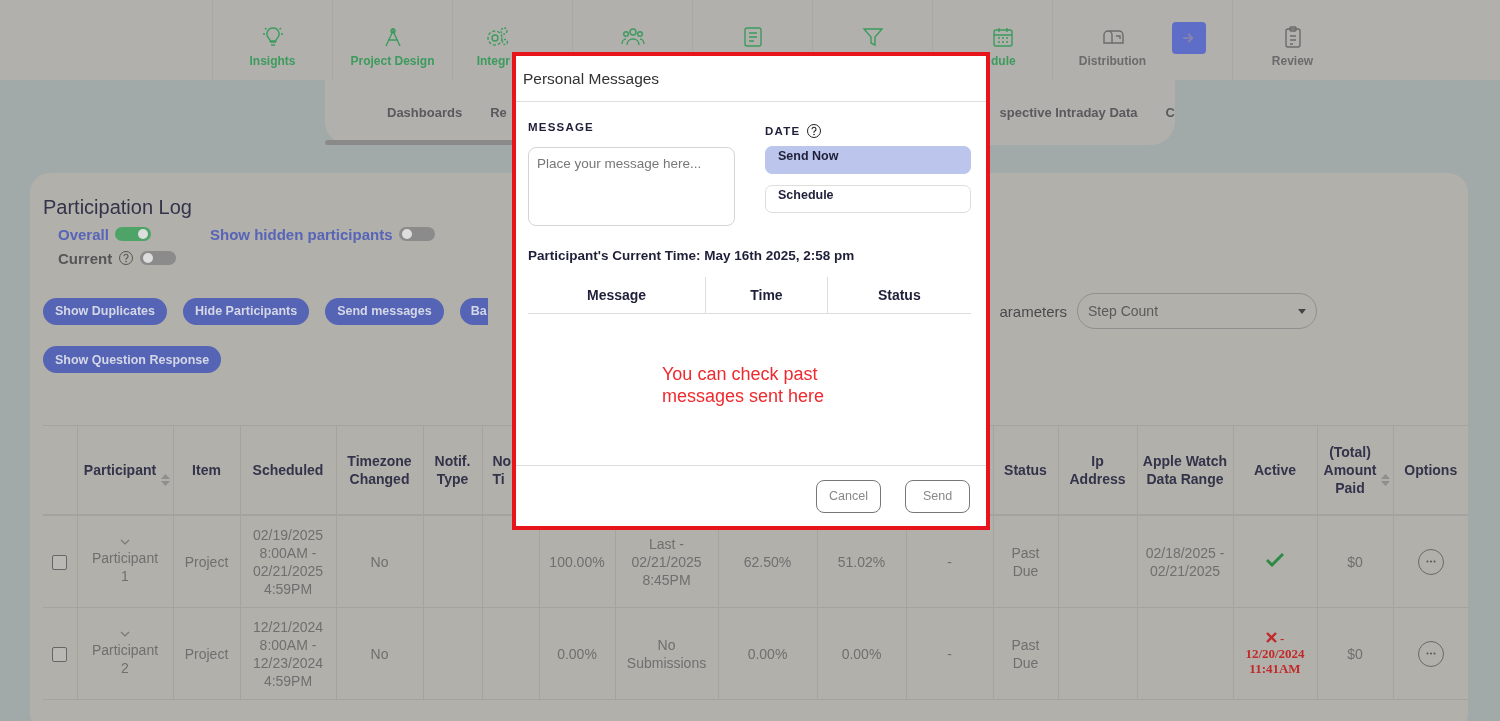 The height and width of the screenshot is (721, 1500). Describe the element at coordinates (783, 131) in the screenshot. I see `field-label: DATE` at that location.